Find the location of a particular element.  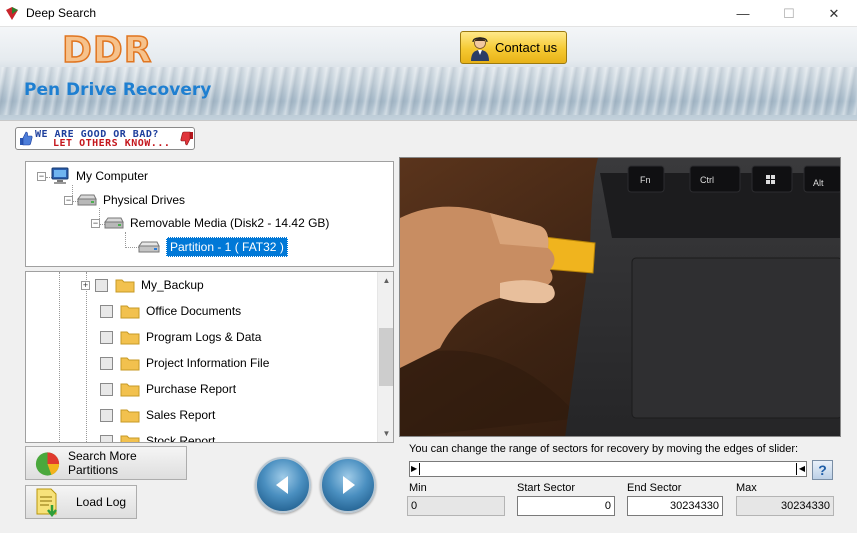

start-sector-label: Start Sector is located at coordinates (546, 488).